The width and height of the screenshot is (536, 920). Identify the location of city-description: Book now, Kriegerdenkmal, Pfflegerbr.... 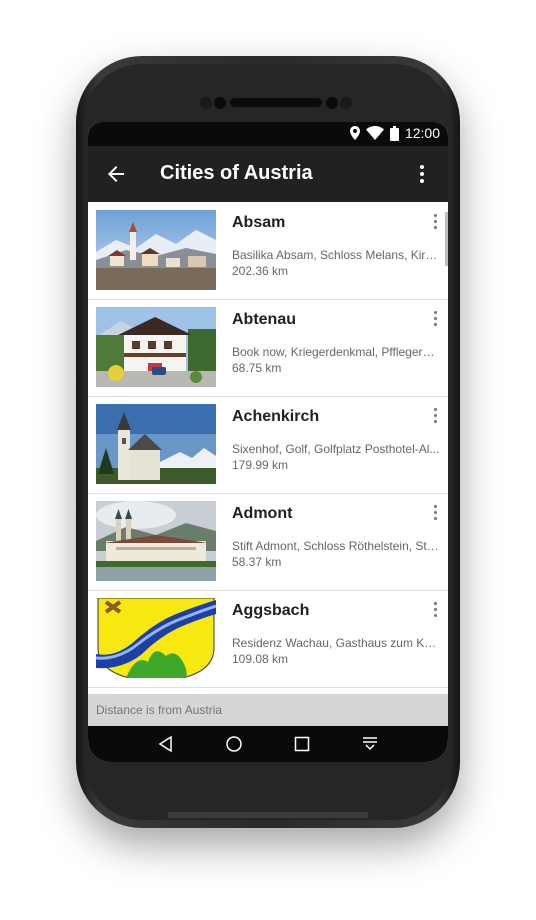
(336, 352).